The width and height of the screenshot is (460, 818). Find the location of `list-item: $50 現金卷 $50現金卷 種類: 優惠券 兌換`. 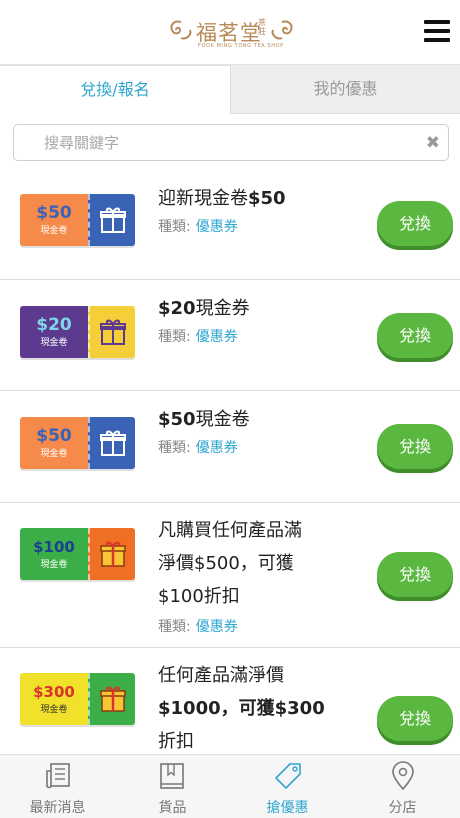

list-item: $50 現金卷 $50現金卷 種類: 優惠券 兌換 is located at coordinates (230, 447).